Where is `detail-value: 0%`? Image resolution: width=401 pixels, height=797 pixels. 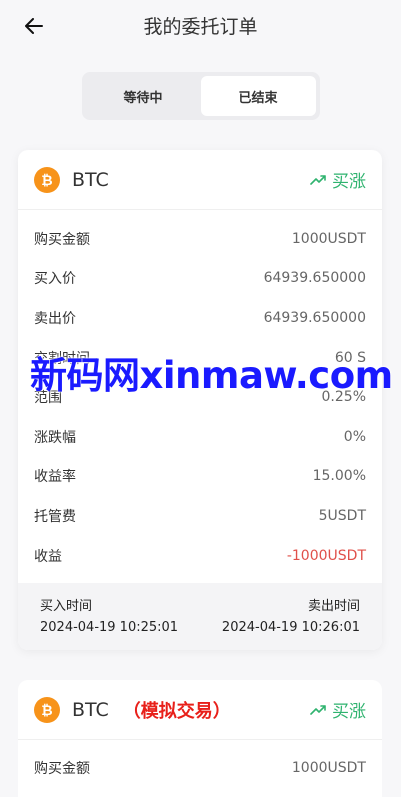
detail-value: 0% is located at coordinates (354, 436).